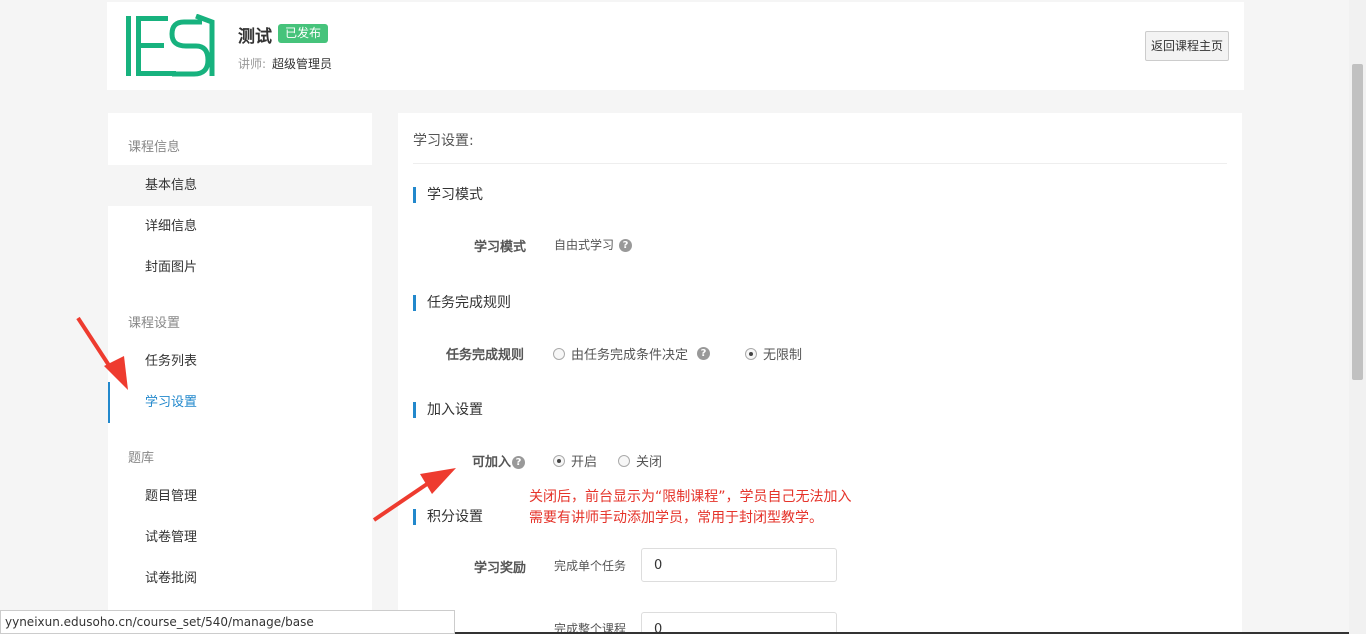 Image resolution: width=1366 pixels, height=634 pixels. Describe the element at coordinates (584, 245) in the screenshot. I see `study-mode-text: 自由式学习` at that location.